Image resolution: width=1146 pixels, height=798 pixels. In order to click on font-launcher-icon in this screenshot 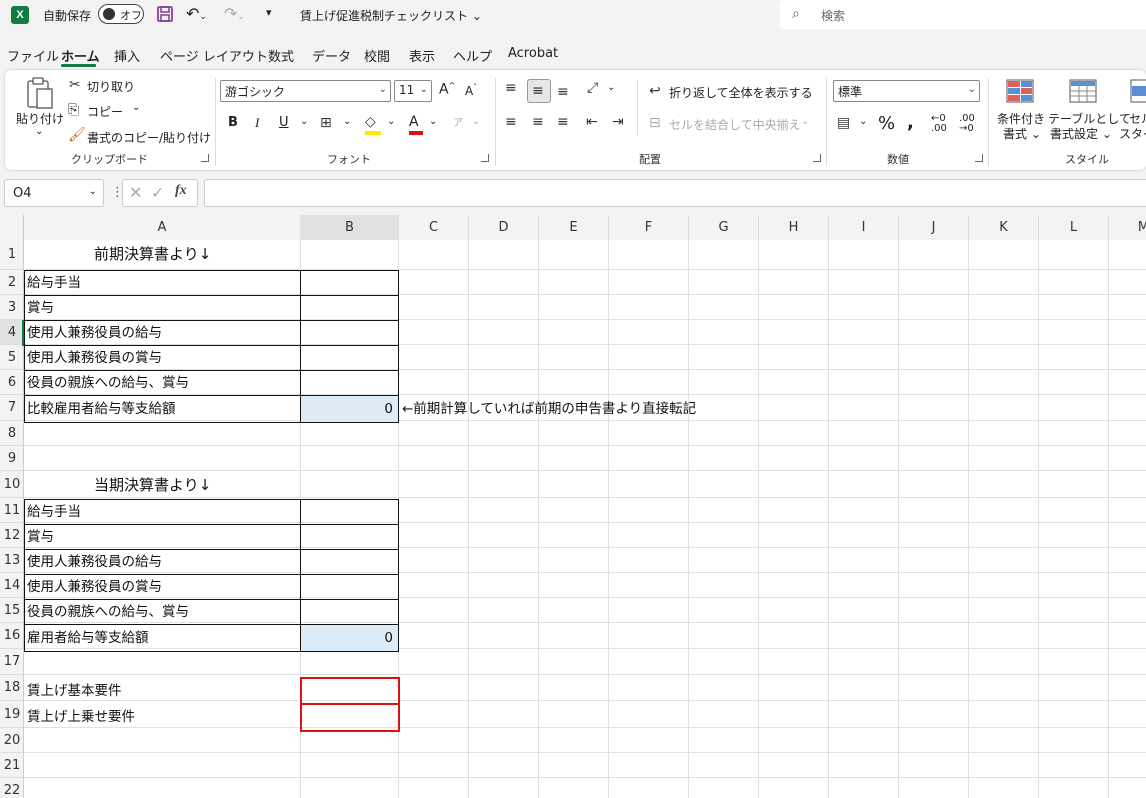, I will do `click(485, 158)`.